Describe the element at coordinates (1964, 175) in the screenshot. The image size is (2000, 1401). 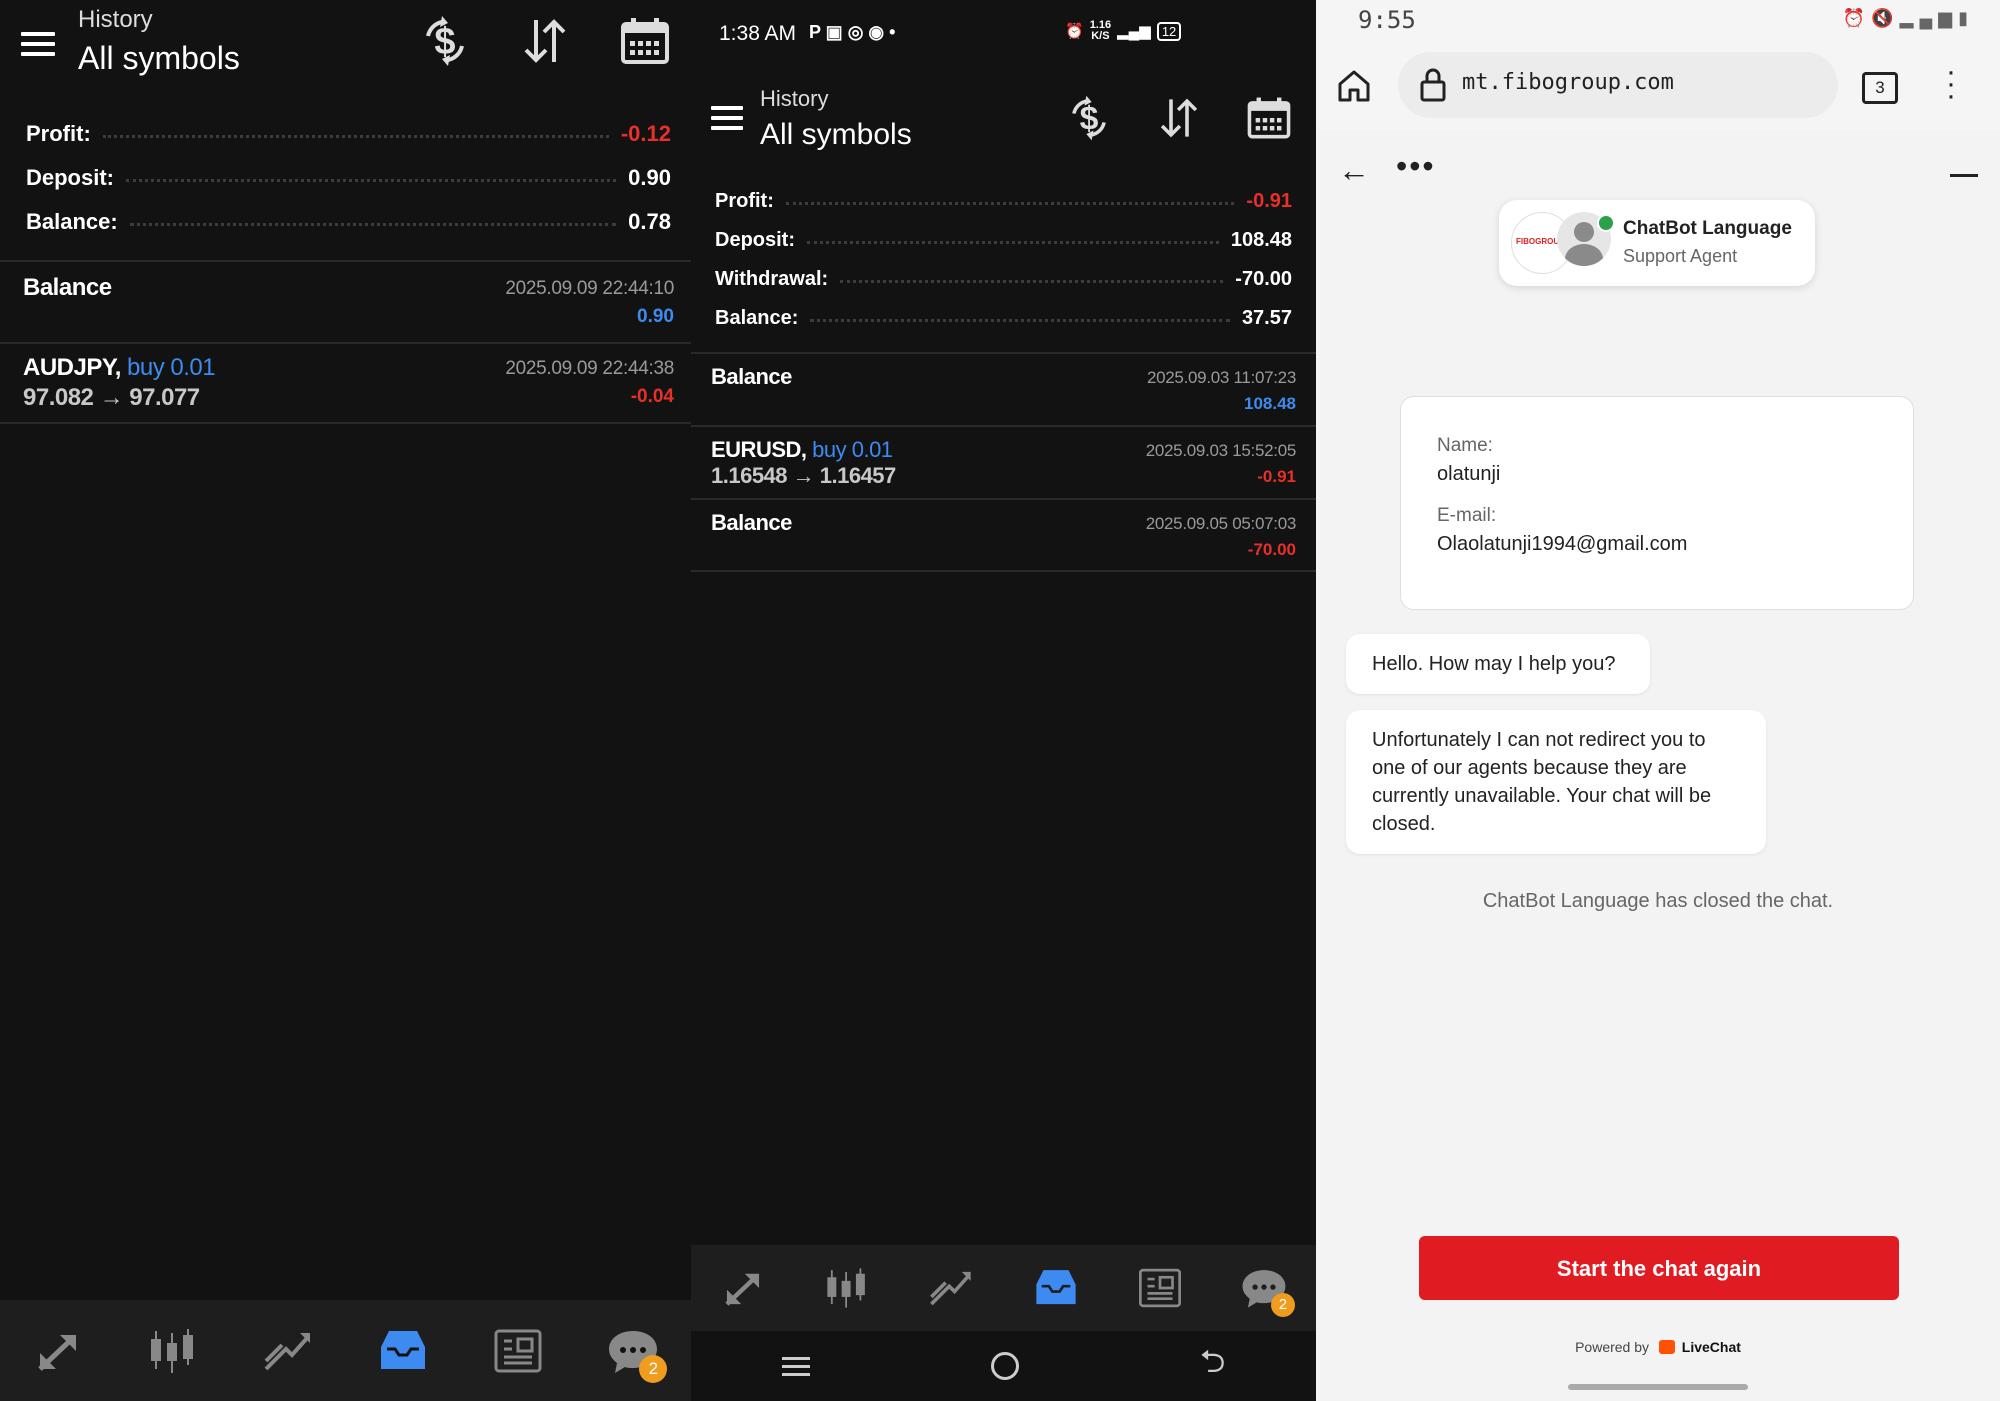
I see `minimize-icon` at that location.